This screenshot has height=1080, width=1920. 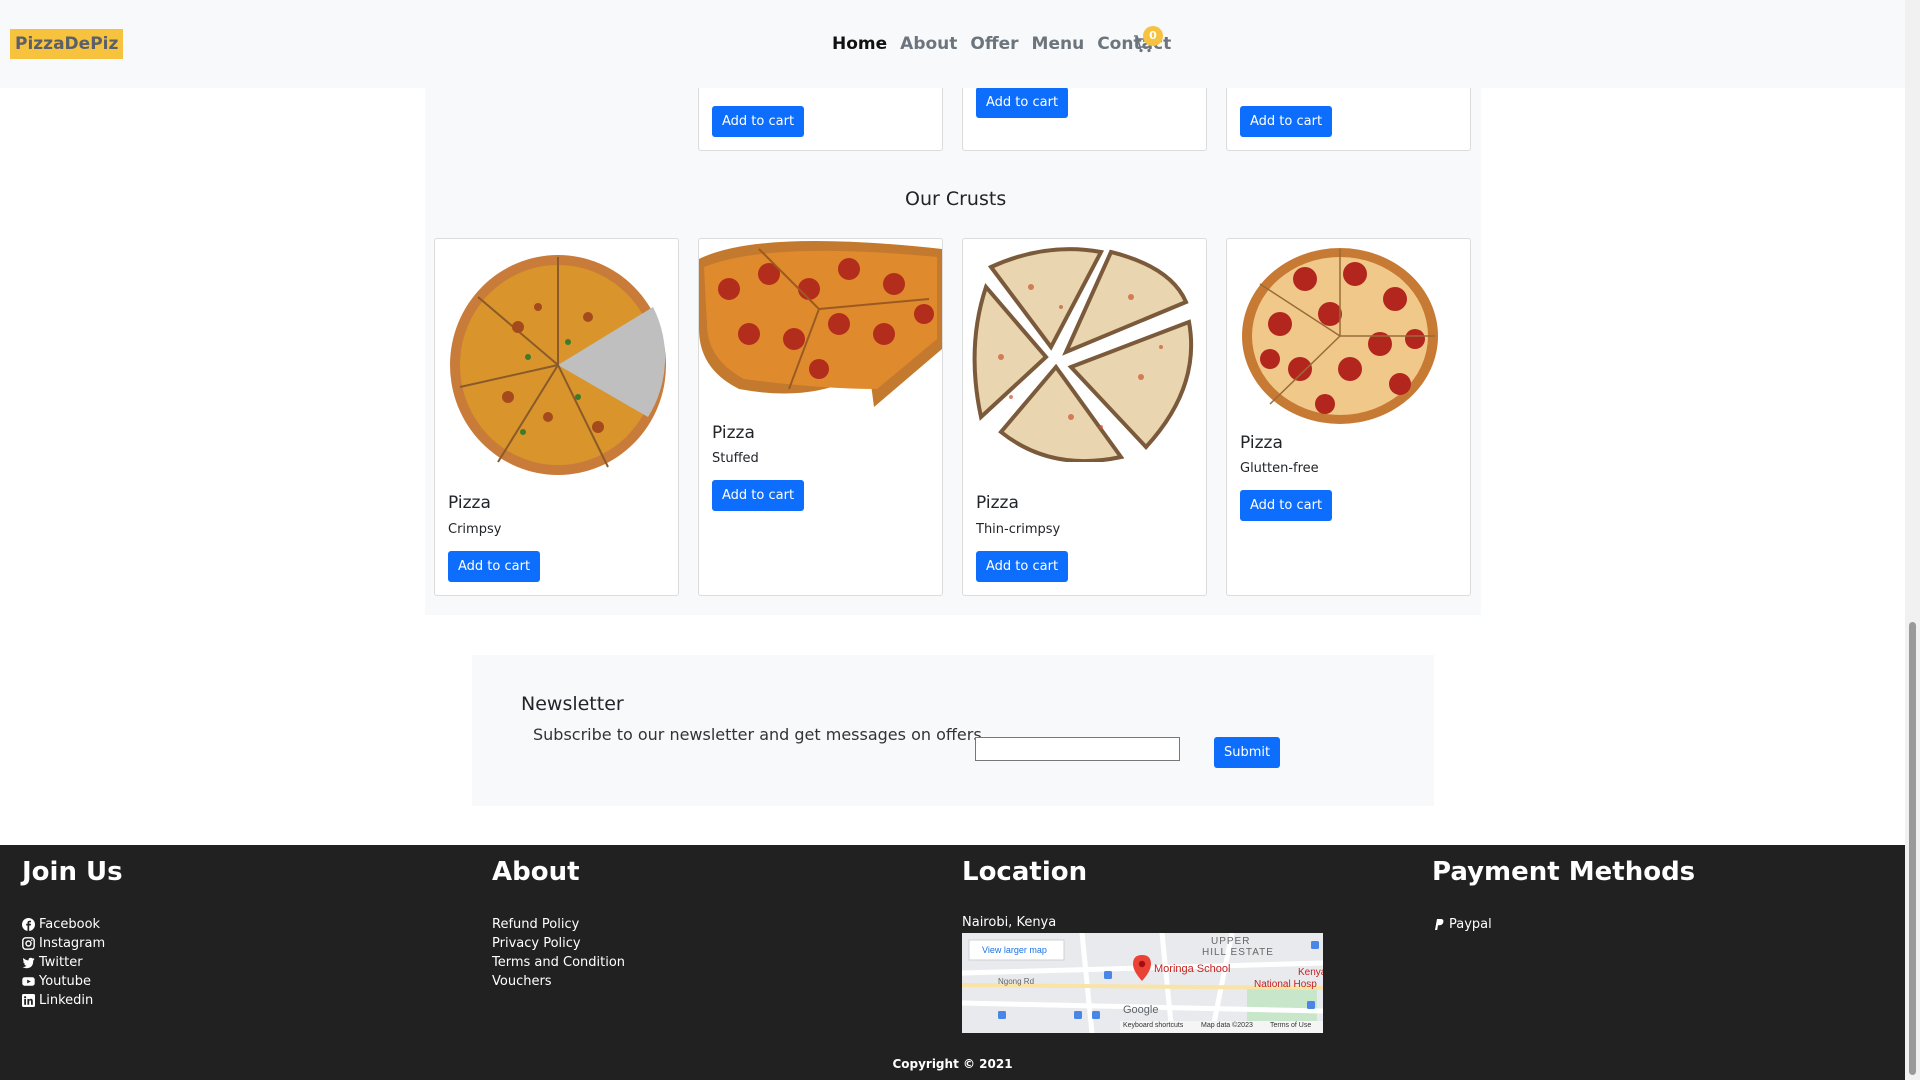 What do you see at coordinates (952, 1064) in the screenshot?
I see `copyright: Copyright © 2021` at bounding box center [952, 1064].